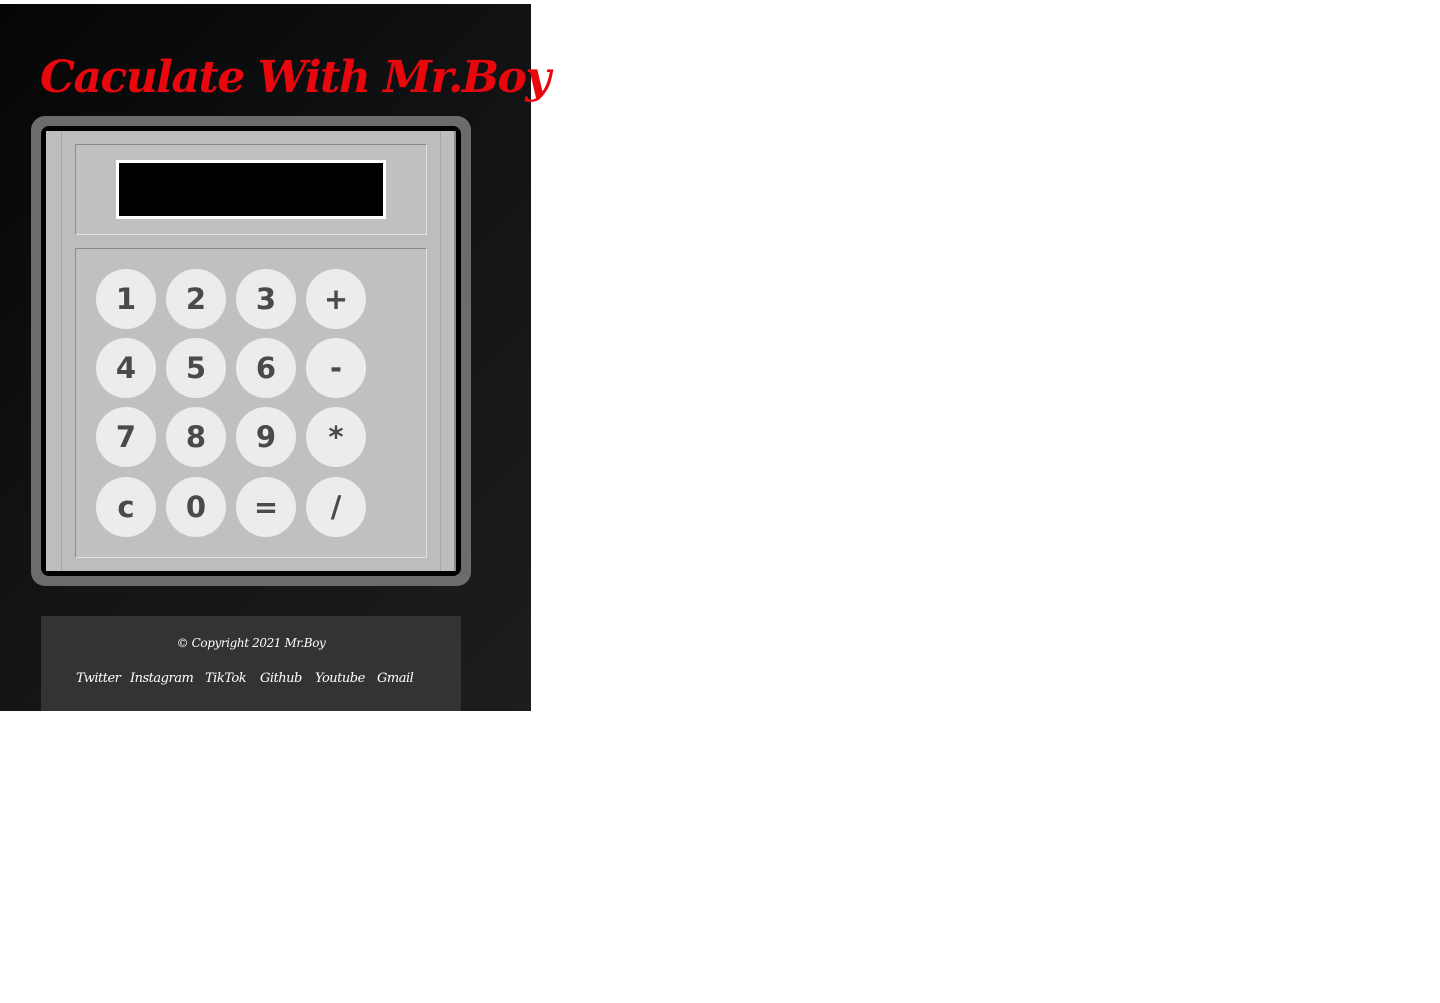 This screenshot has width=1440, height=1003. I want to click on key-8: 8, so click(196, 437).